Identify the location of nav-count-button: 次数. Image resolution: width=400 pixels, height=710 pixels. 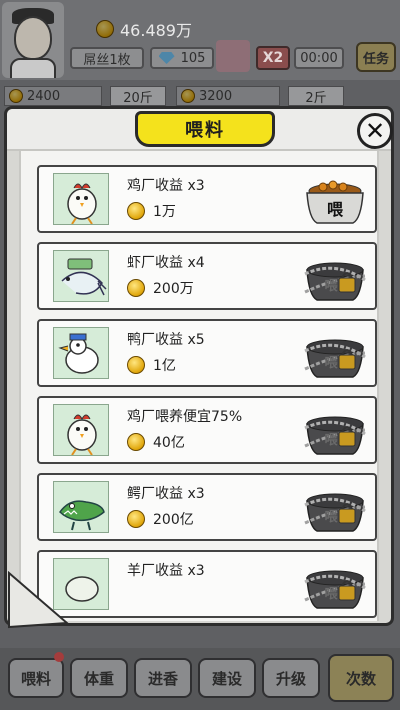
(361, 678).